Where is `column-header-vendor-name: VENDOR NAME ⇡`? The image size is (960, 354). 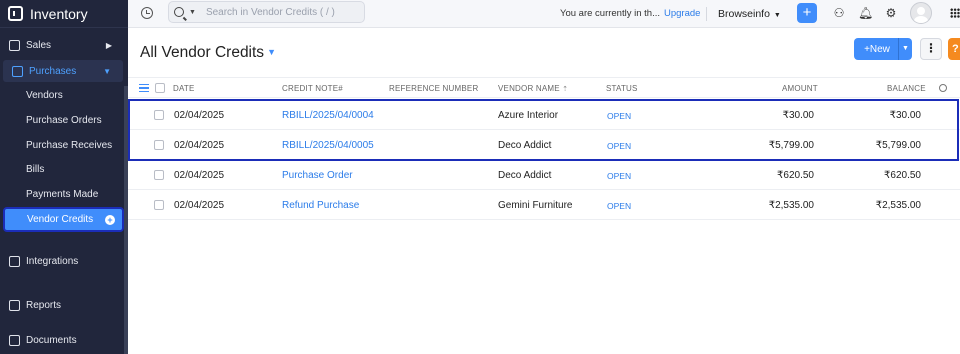 column-header-vendor-name: VENDOR NAME ⇡ is located at coordinates (533, 88).